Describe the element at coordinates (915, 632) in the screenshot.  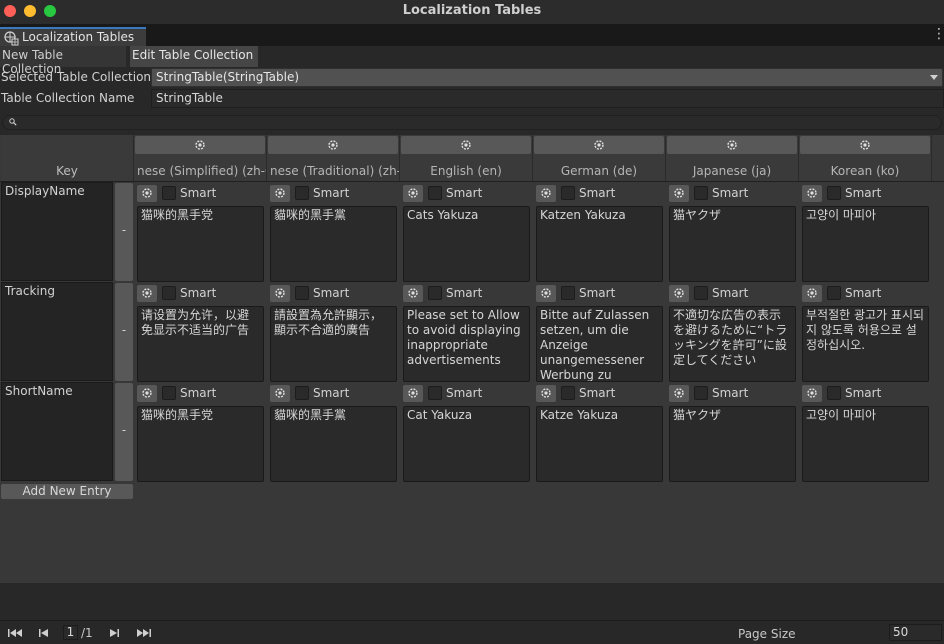
I see `page-size-field: 50` at that location.